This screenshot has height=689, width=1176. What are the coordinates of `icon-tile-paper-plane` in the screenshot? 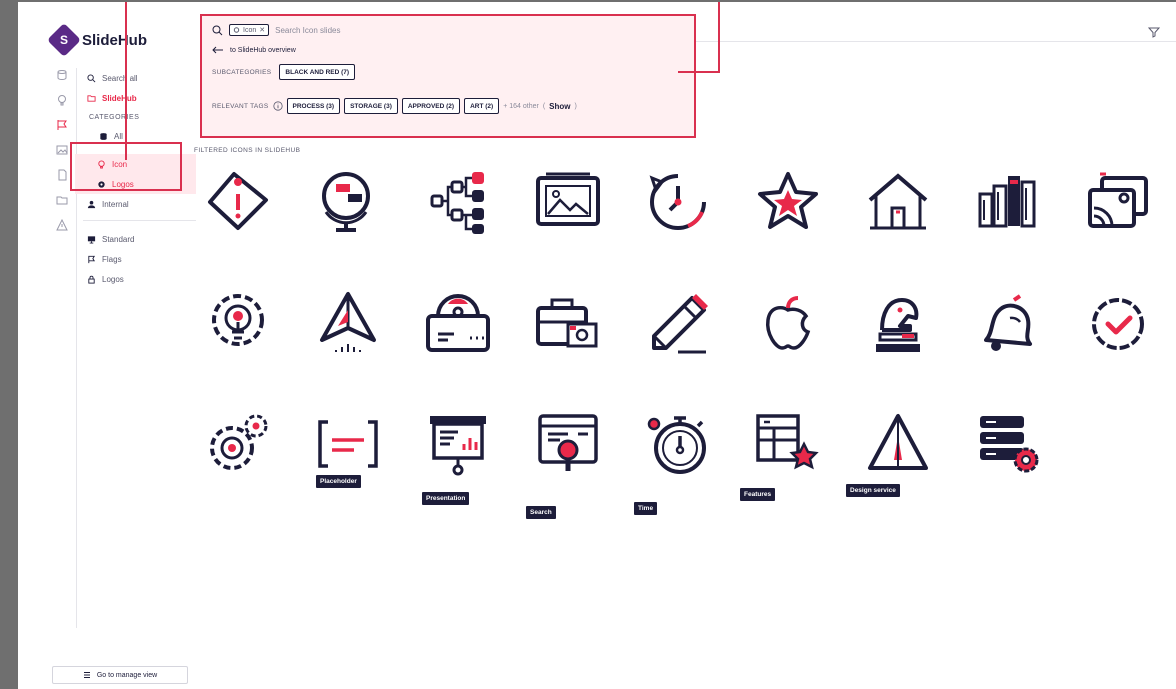 It's located at (348, 324).